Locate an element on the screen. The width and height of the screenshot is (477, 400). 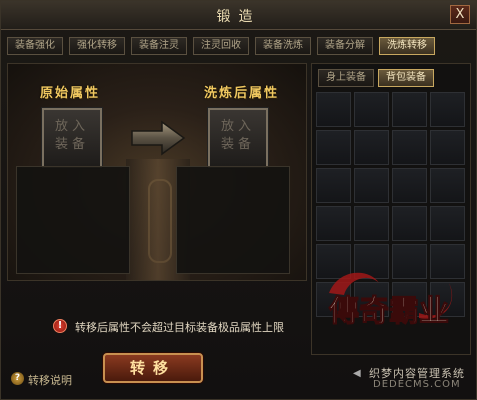
tab-equip-enhance: 装备强化 is located at coordinates (35, 46).